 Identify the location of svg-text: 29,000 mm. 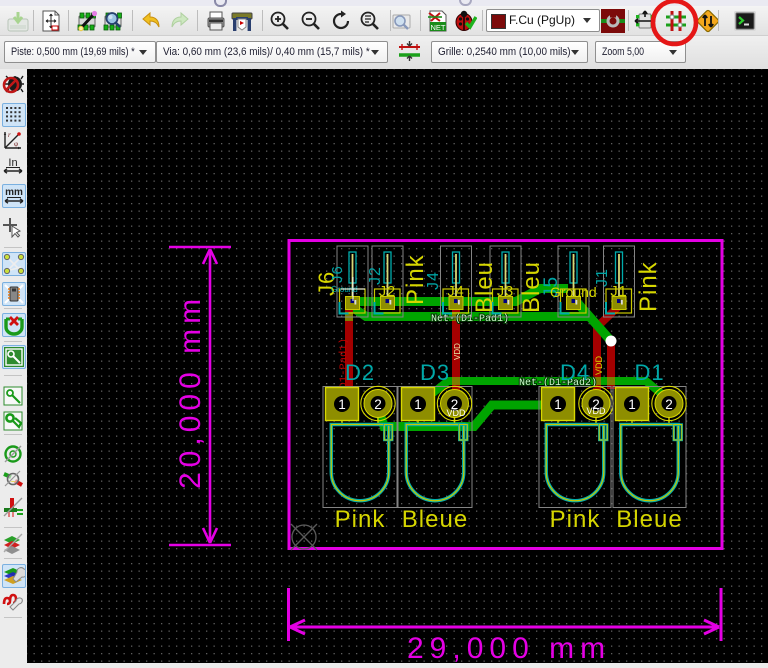
(509, 647).